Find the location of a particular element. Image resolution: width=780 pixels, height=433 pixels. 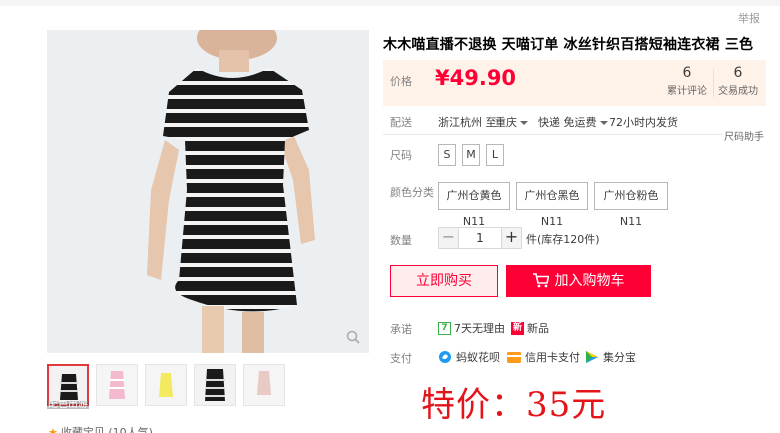

reviews-stat: 6 累计评论 is located at coordinates (687, 81).